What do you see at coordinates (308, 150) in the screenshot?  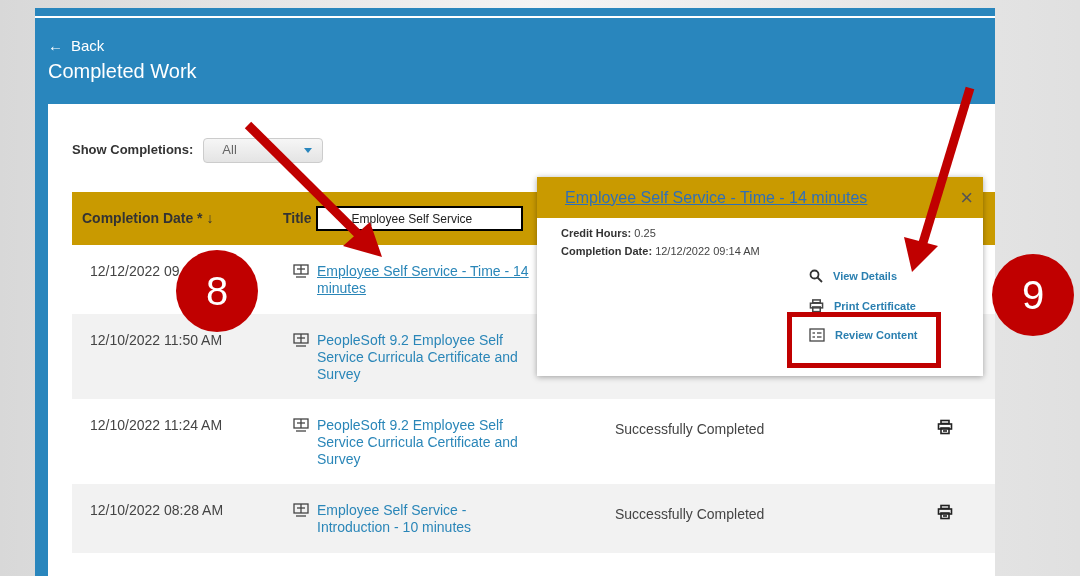 I see `caret-icon` at bounding box center [308, 150].